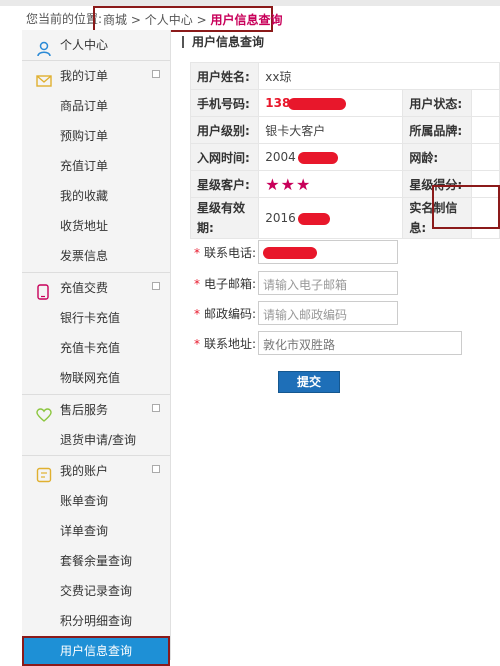  I want to click on table-row: 用户级别: 银卡大客户 所属品牌:, so click(344, 130).